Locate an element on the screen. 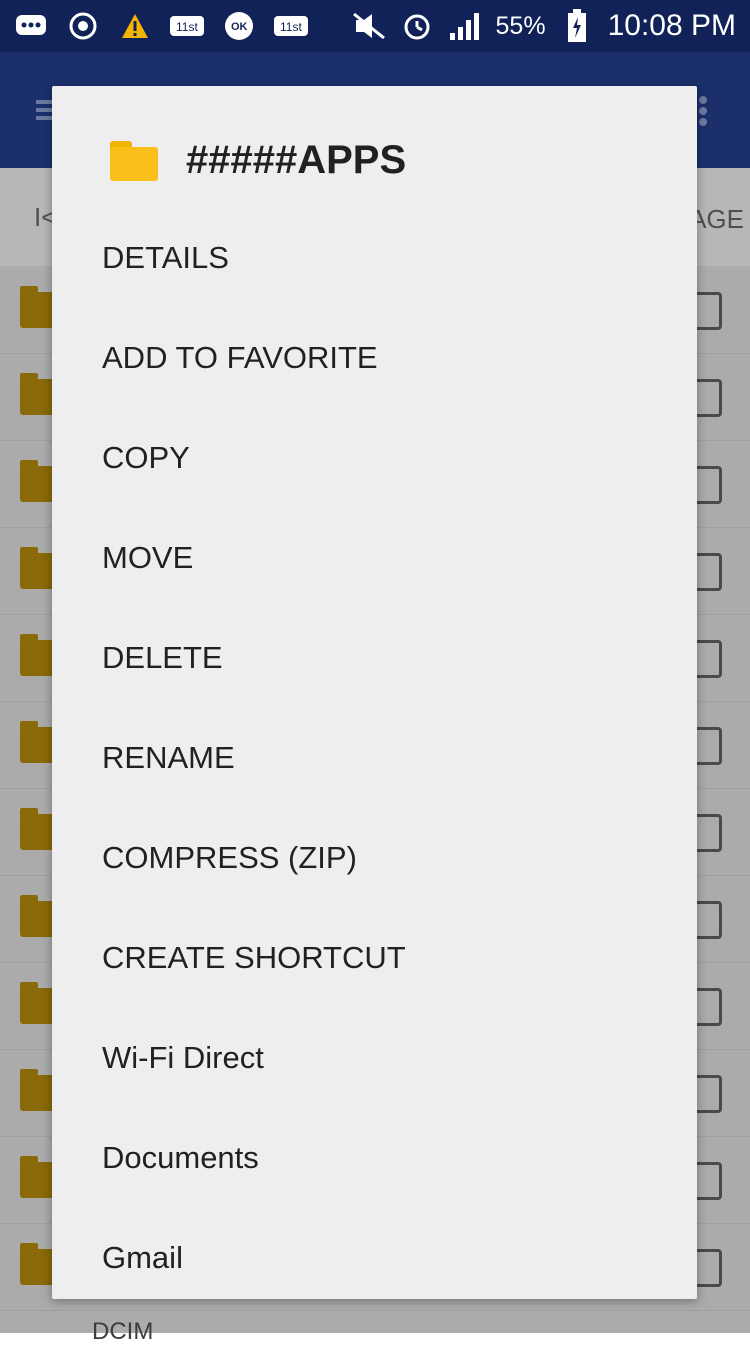 This screenshot has height=1346, width=750. chat-icon is located at coordinates (31, 26).